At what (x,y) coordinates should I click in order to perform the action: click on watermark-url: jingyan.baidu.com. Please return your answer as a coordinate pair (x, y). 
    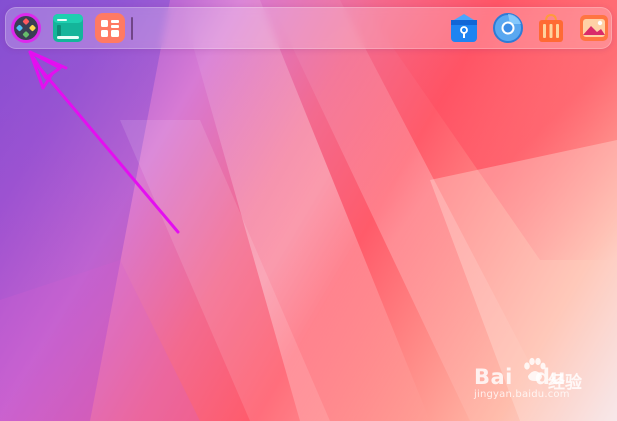
    Looking at the image, I should click on (522, 394).